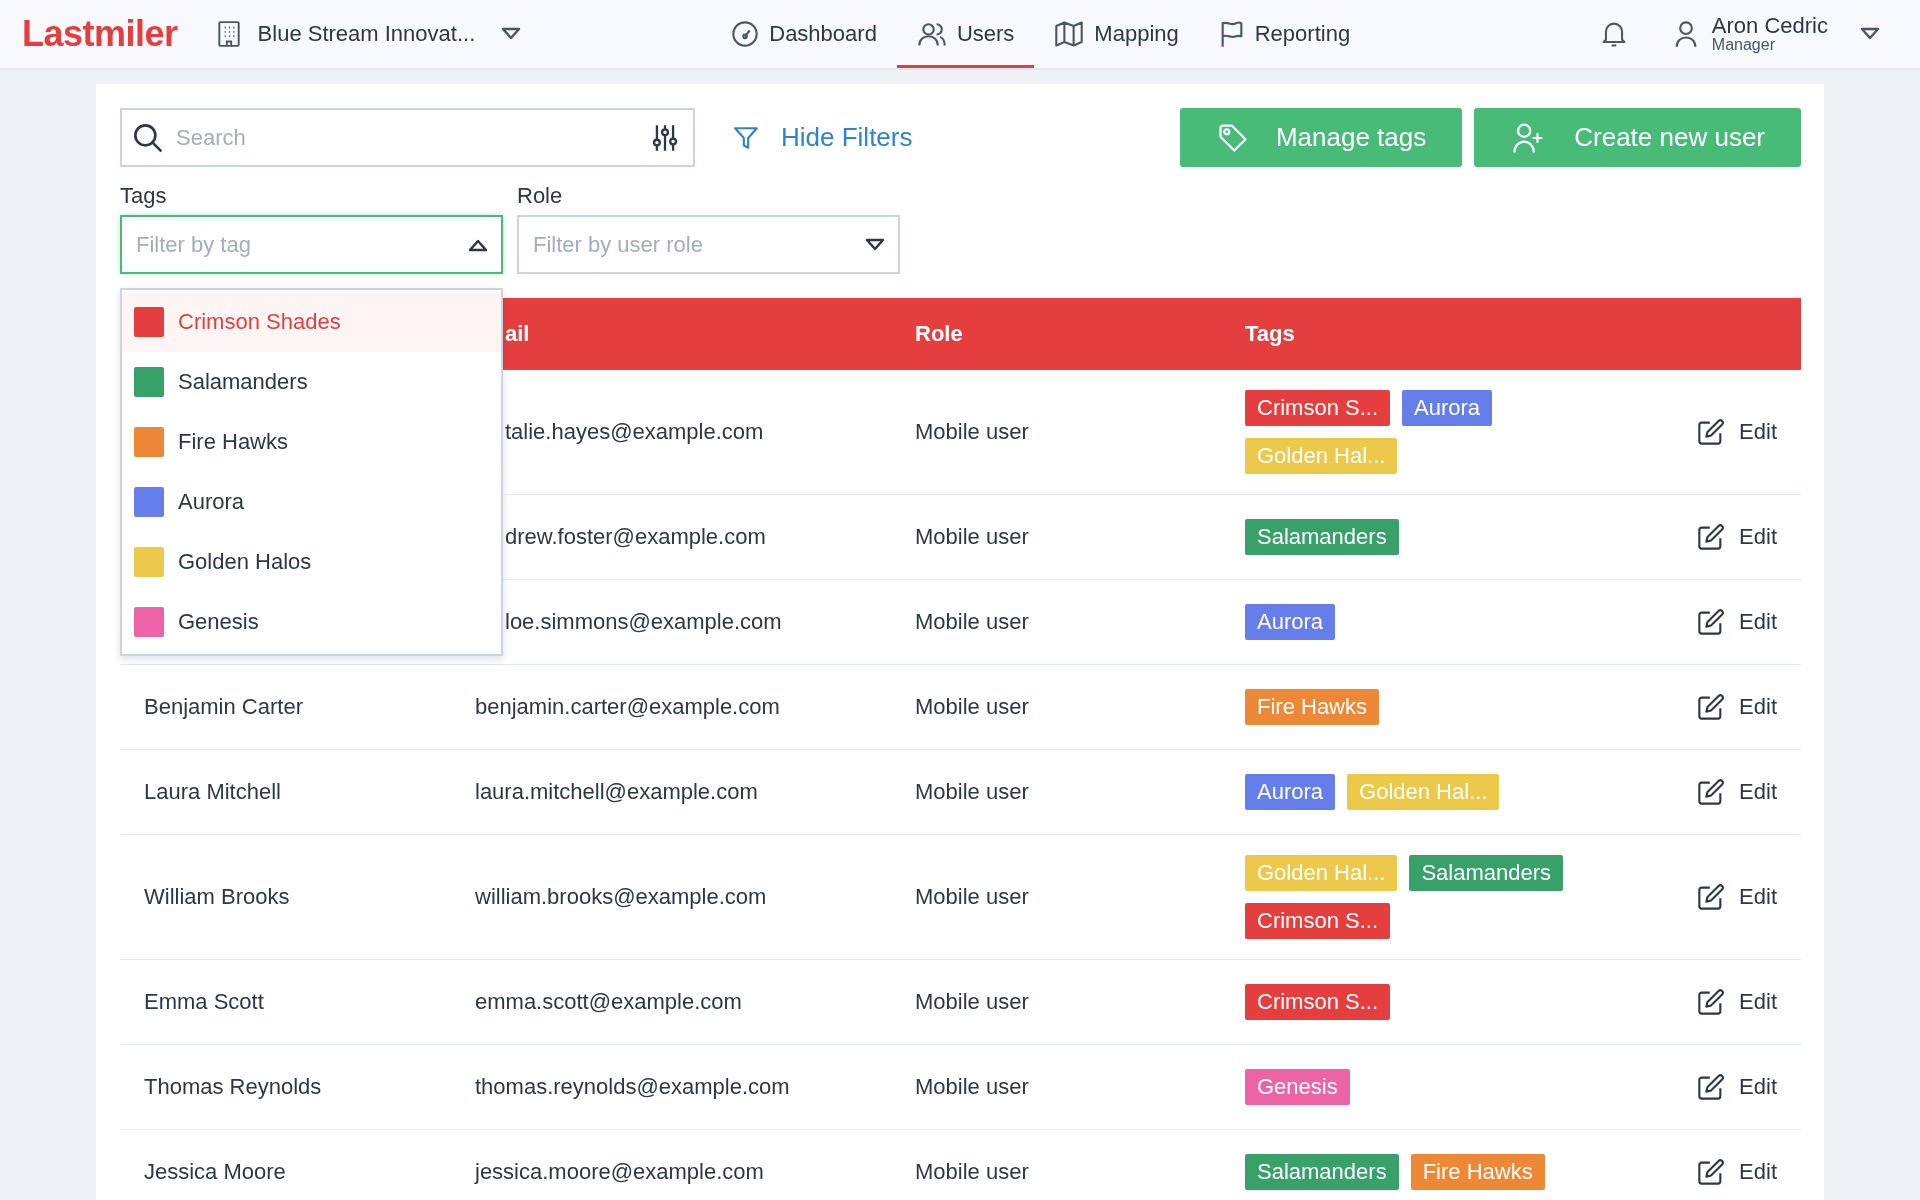 This screenshot has width=1920, height=1200. What do you see at coordinates (223, 706) in the screenshot?
I see `user-name-cell: Benjamin Carter` at bounding box center [223, 706].